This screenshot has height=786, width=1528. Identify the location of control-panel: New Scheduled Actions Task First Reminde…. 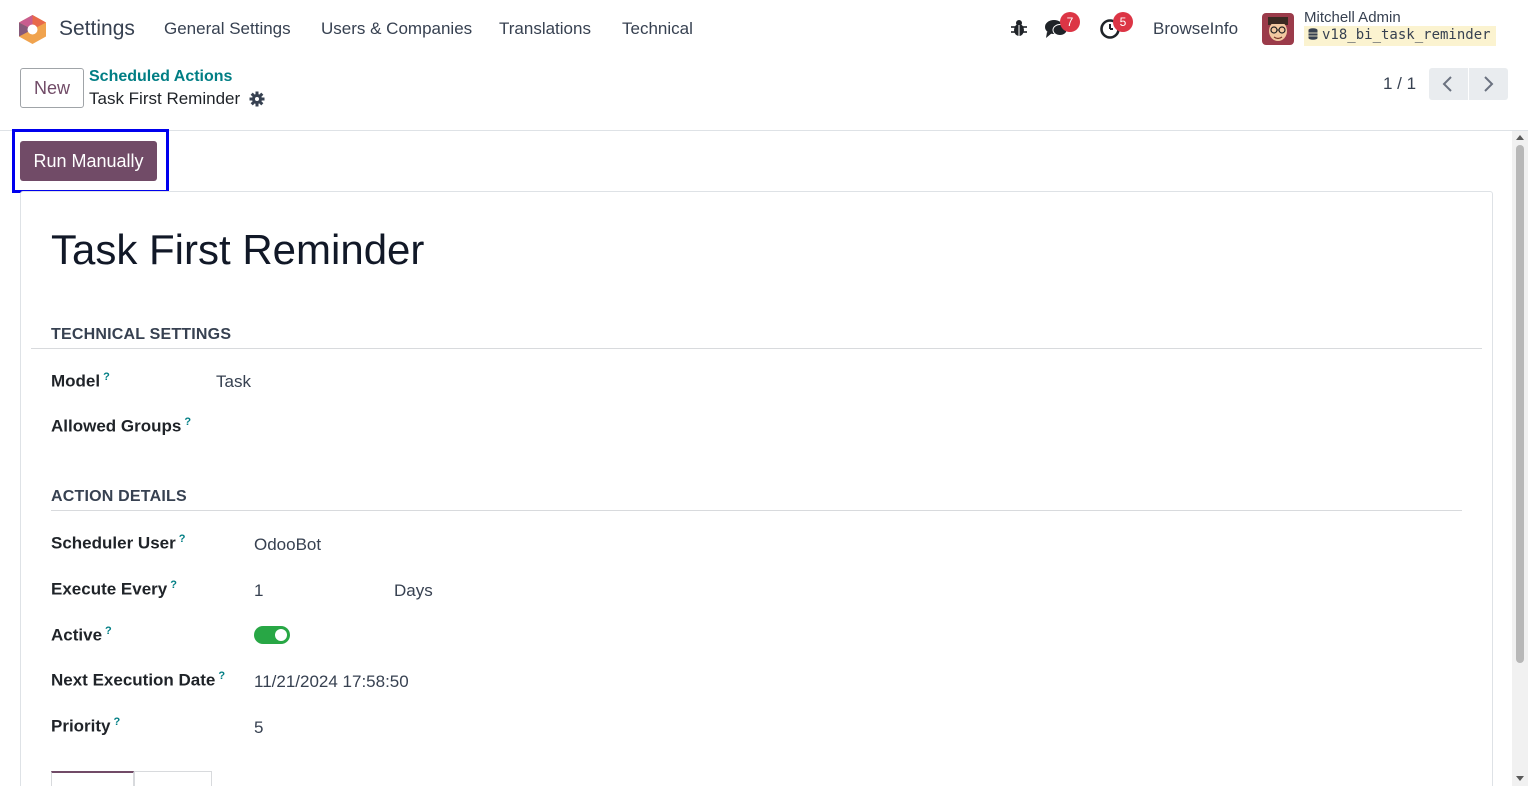
(764, 94).